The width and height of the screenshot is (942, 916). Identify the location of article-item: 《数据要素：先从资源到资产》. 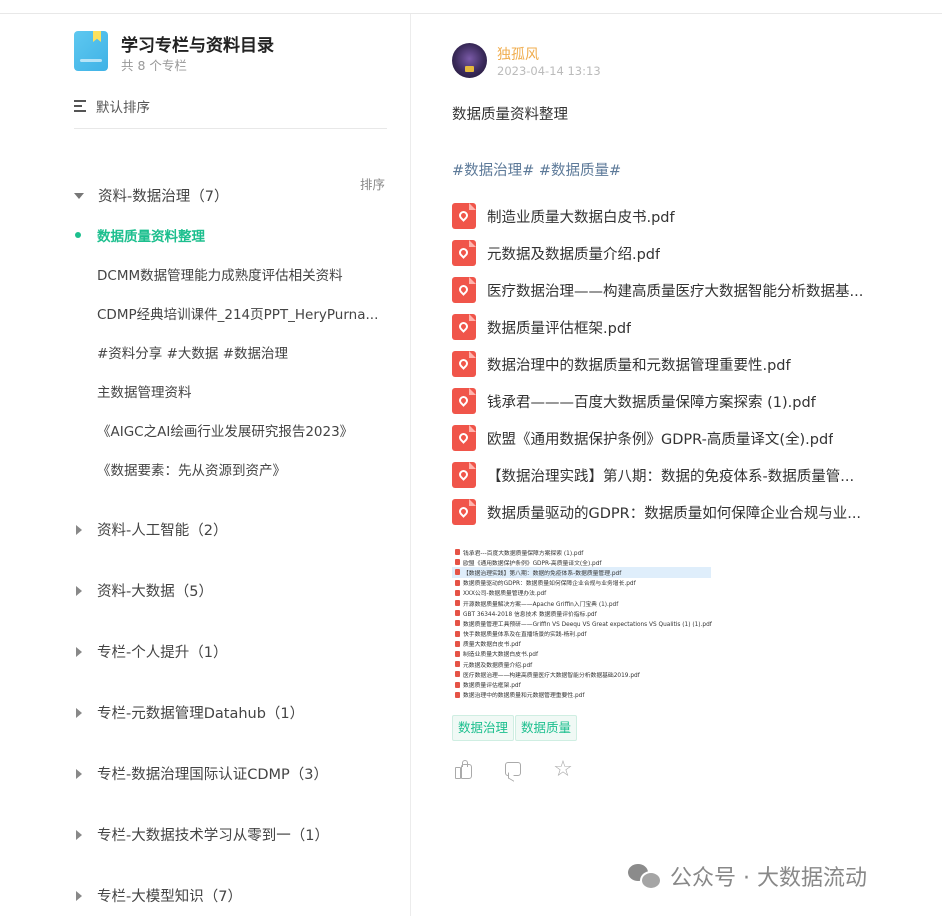
(191, 469).